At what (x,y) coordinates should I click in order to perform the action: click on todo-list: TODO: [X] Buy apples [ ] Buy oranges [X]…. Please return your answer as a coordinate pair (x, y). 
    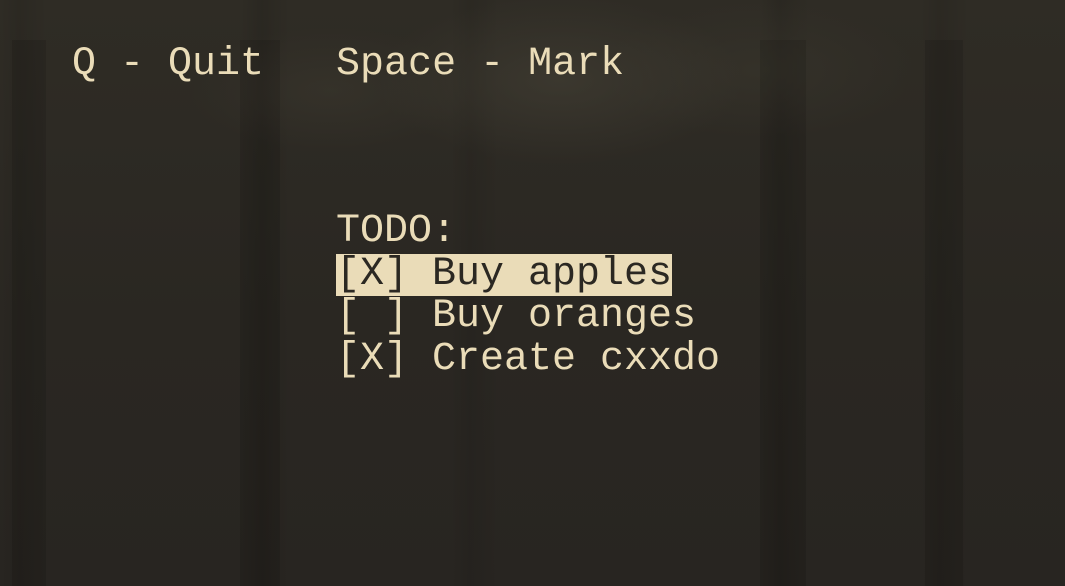
    Looking at the image, I should click on (528, 295).